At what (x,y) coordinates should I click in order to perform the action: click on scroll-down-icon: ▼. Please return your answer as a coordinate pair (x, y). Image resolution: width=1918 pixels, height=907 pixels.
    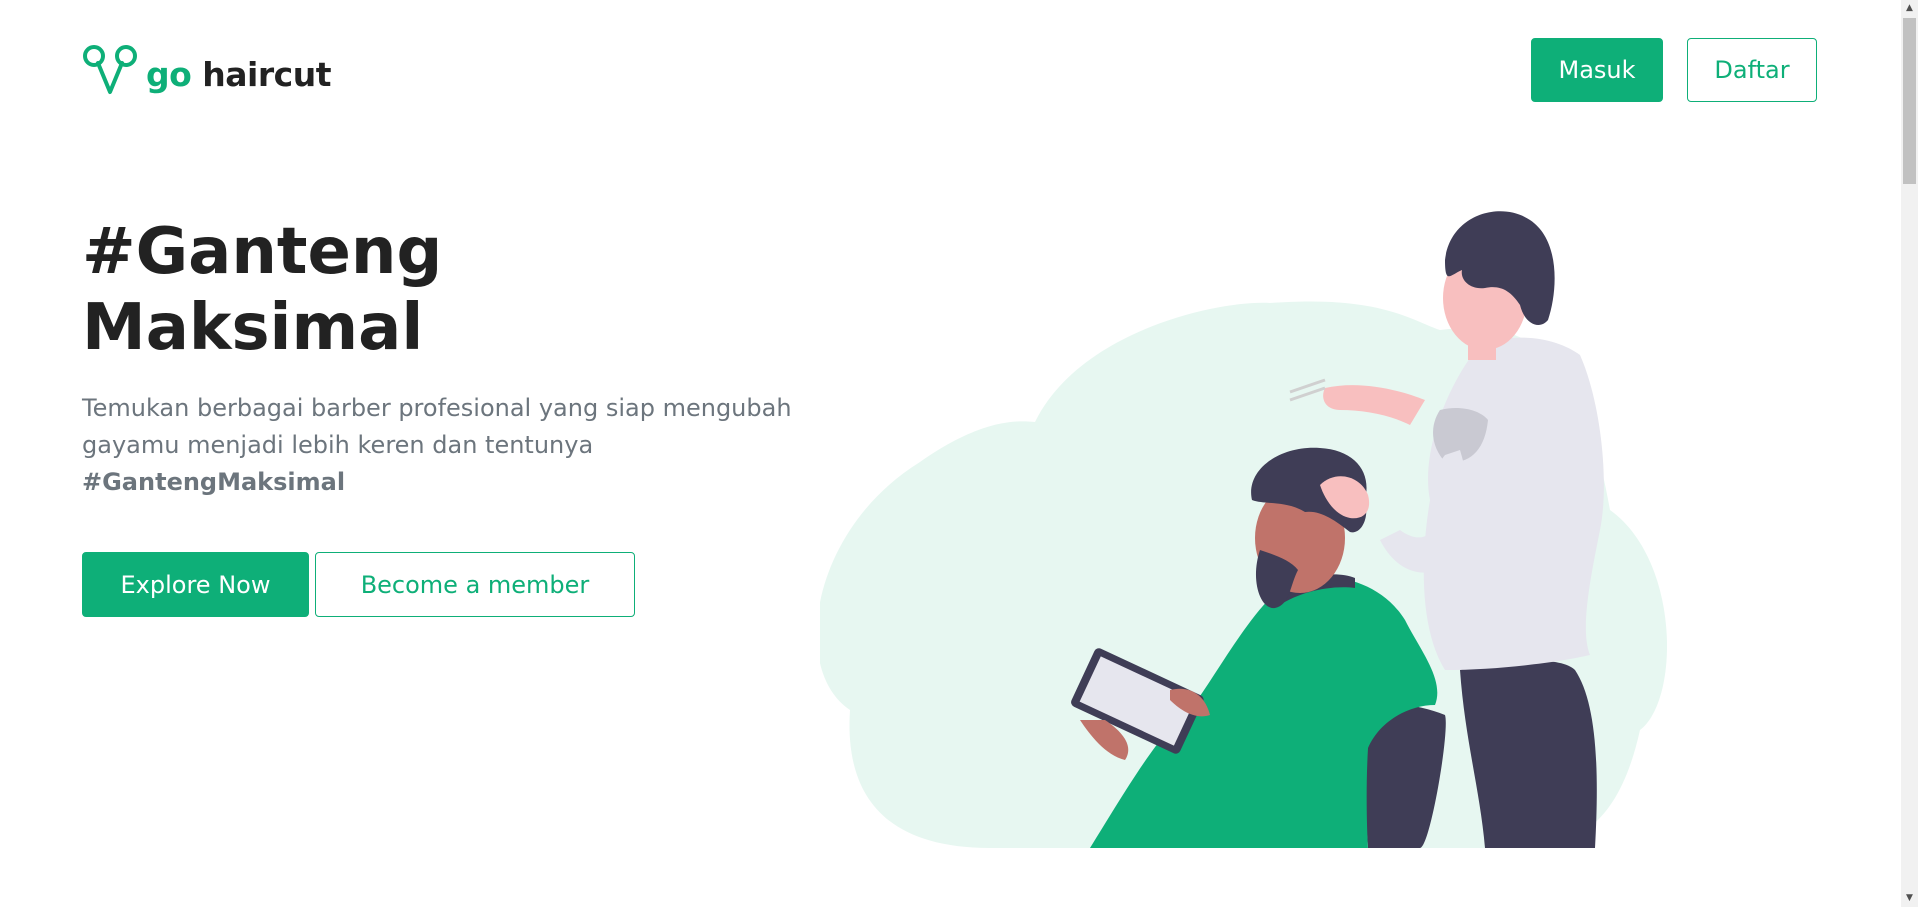
    Looking at the image, I should click on (1909, 898).